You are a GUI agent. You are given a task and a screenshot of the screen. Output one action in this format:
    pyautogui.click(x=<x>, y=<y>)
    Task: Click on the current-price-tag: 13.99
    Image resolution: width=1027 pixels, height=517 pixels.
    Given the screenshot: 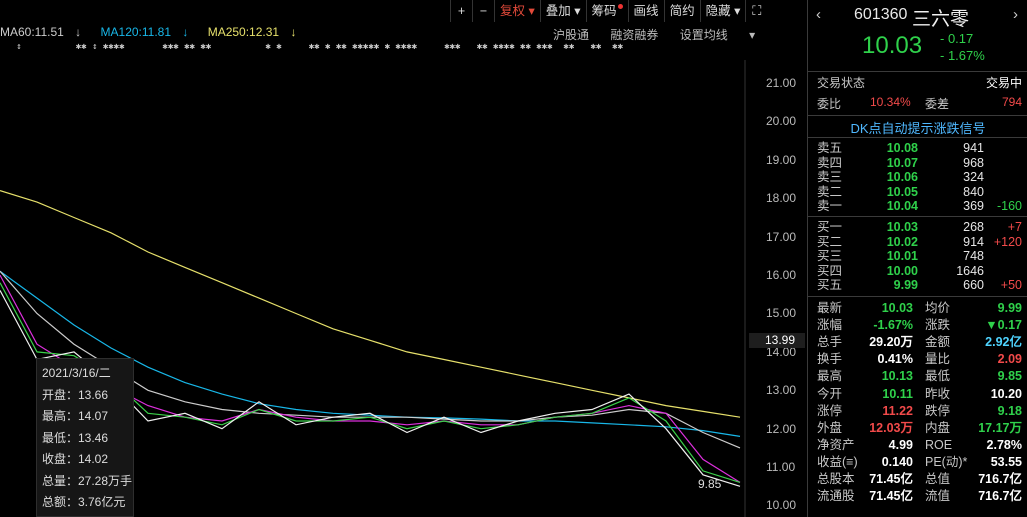 What is the action you would take?
    pyautogui.click(x=777, y=340)
    